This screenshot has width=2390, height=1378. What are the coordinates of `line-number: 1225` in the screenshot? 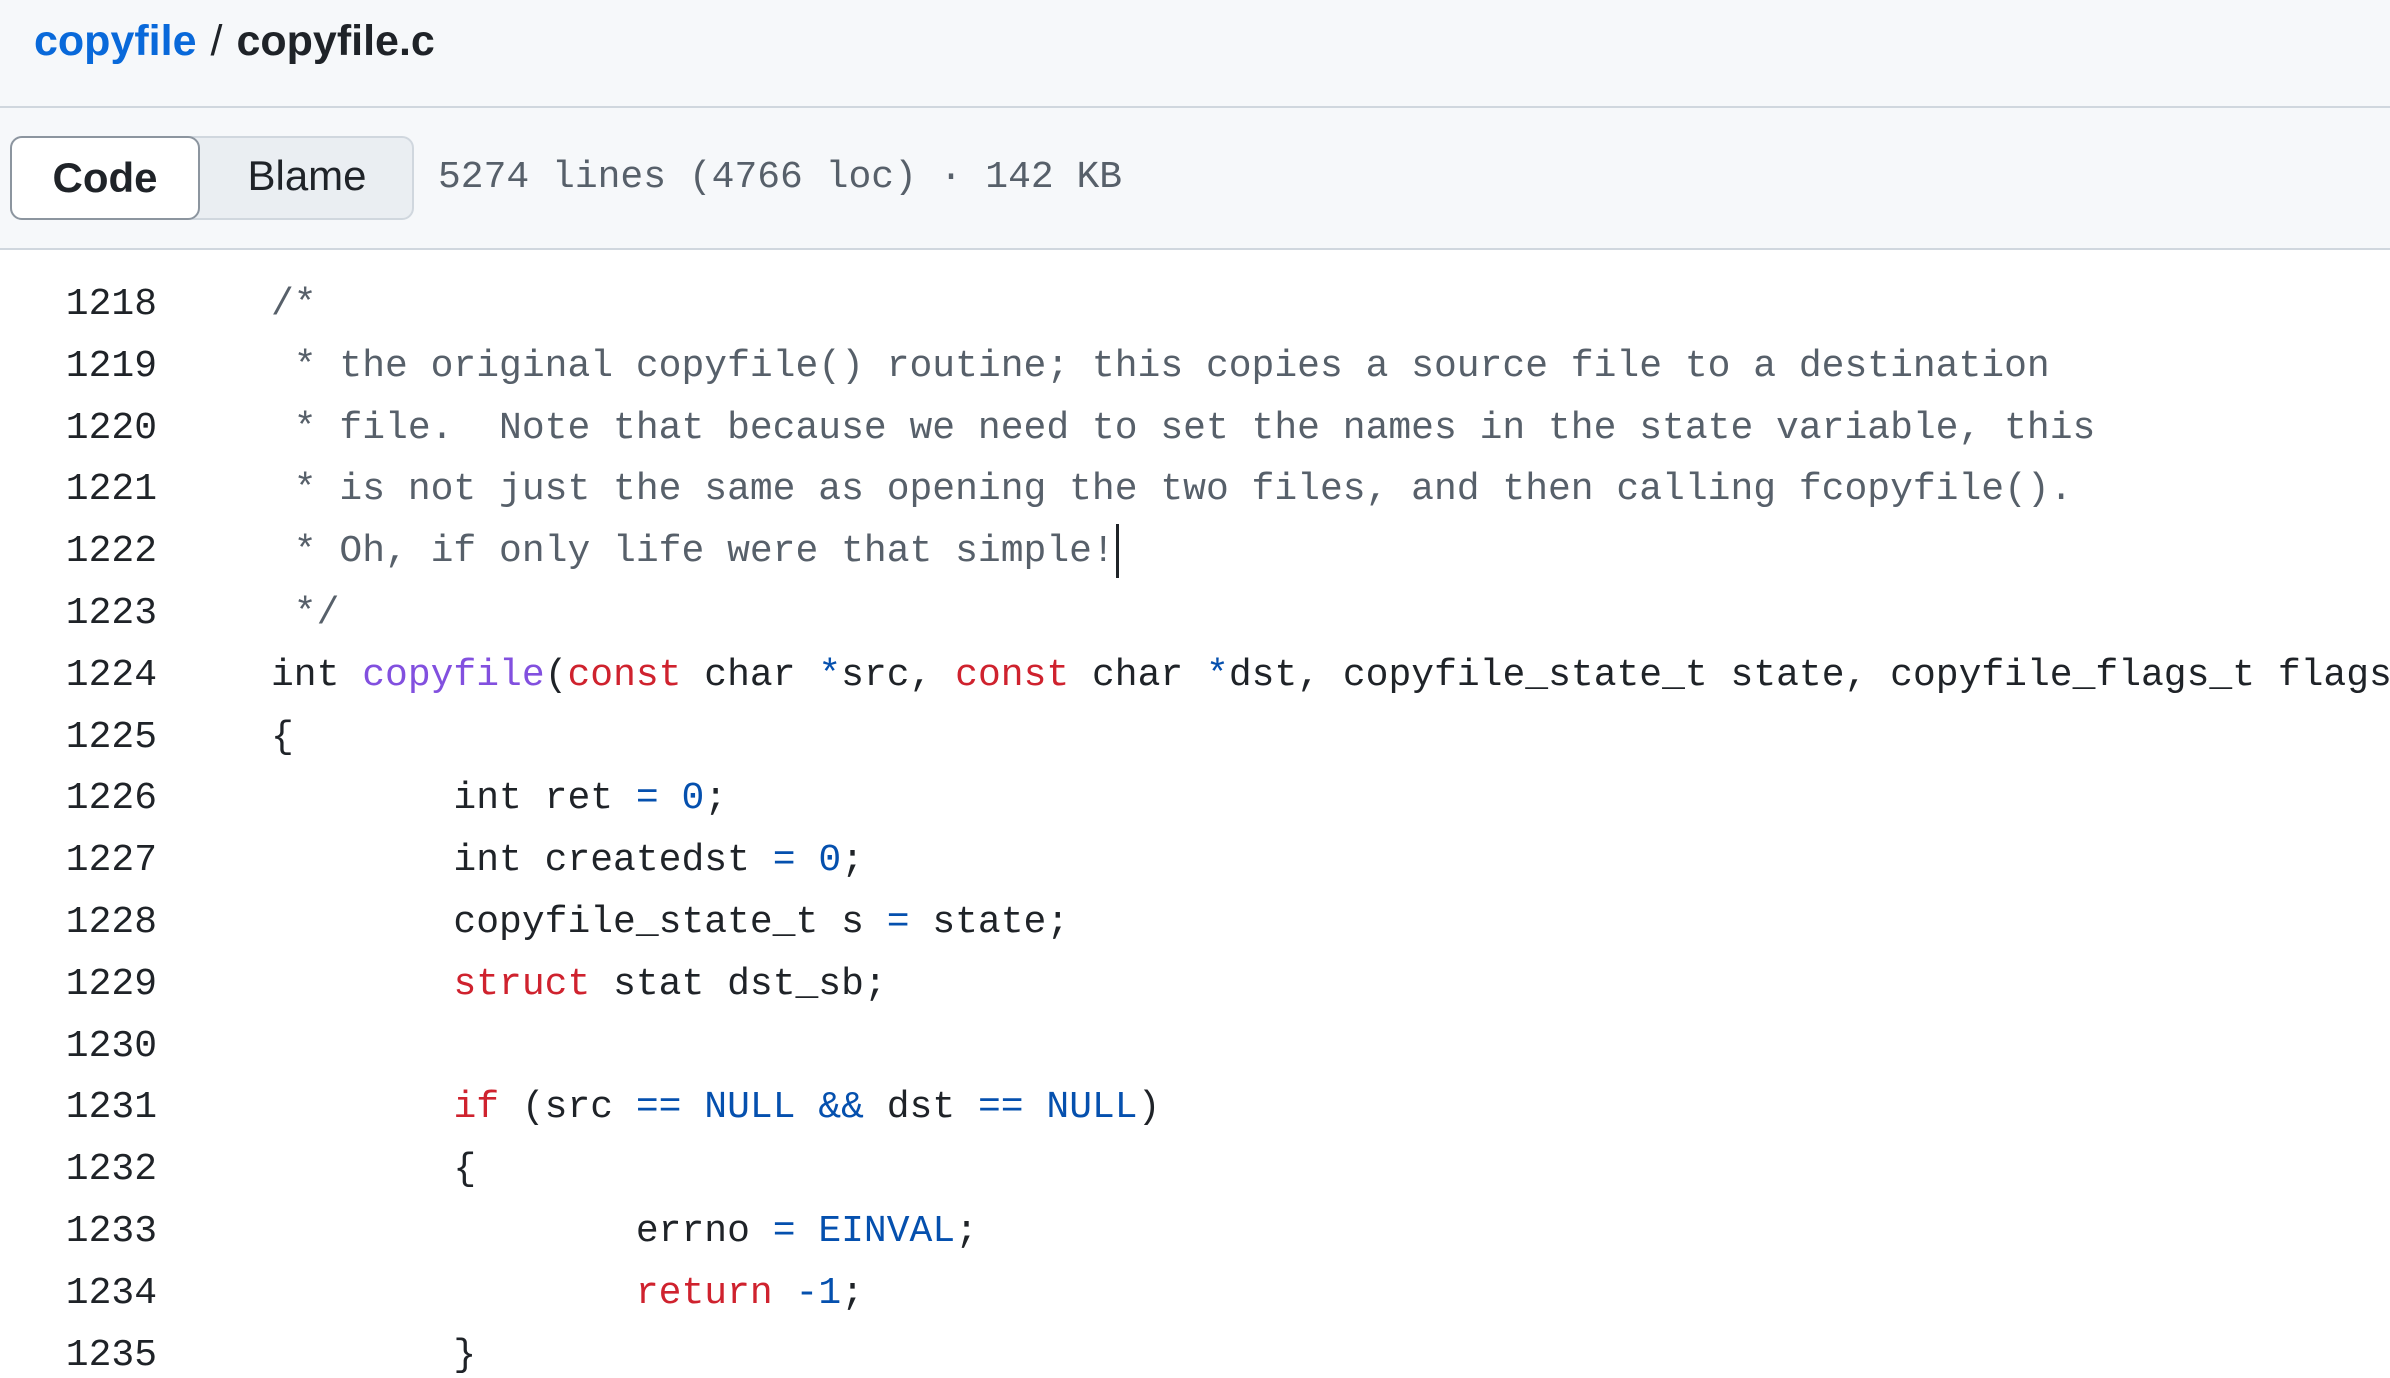 It's located at (78, 738).